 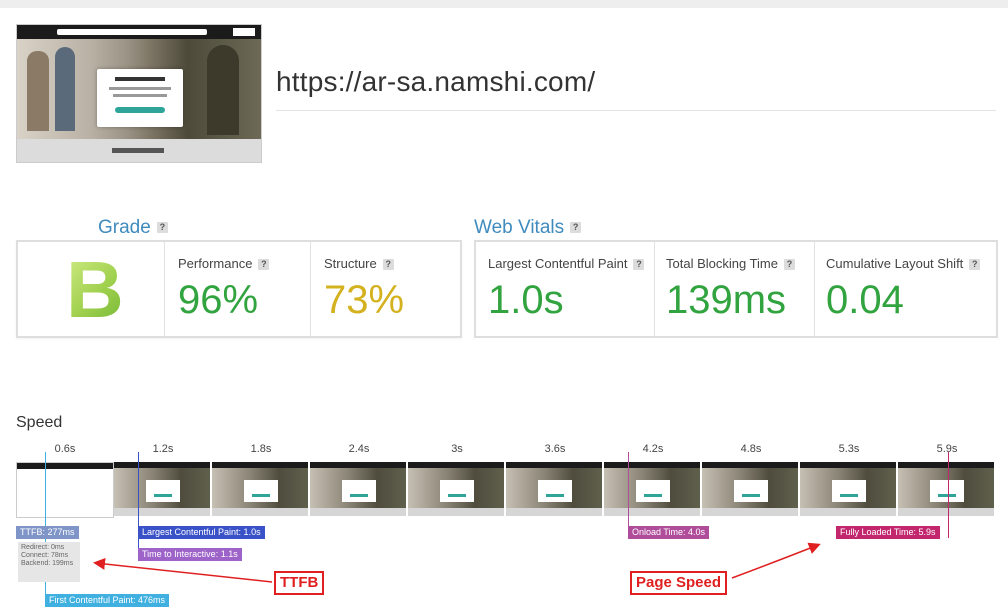 I want to click on page-speed-arrow, so click(x=776, y=560).